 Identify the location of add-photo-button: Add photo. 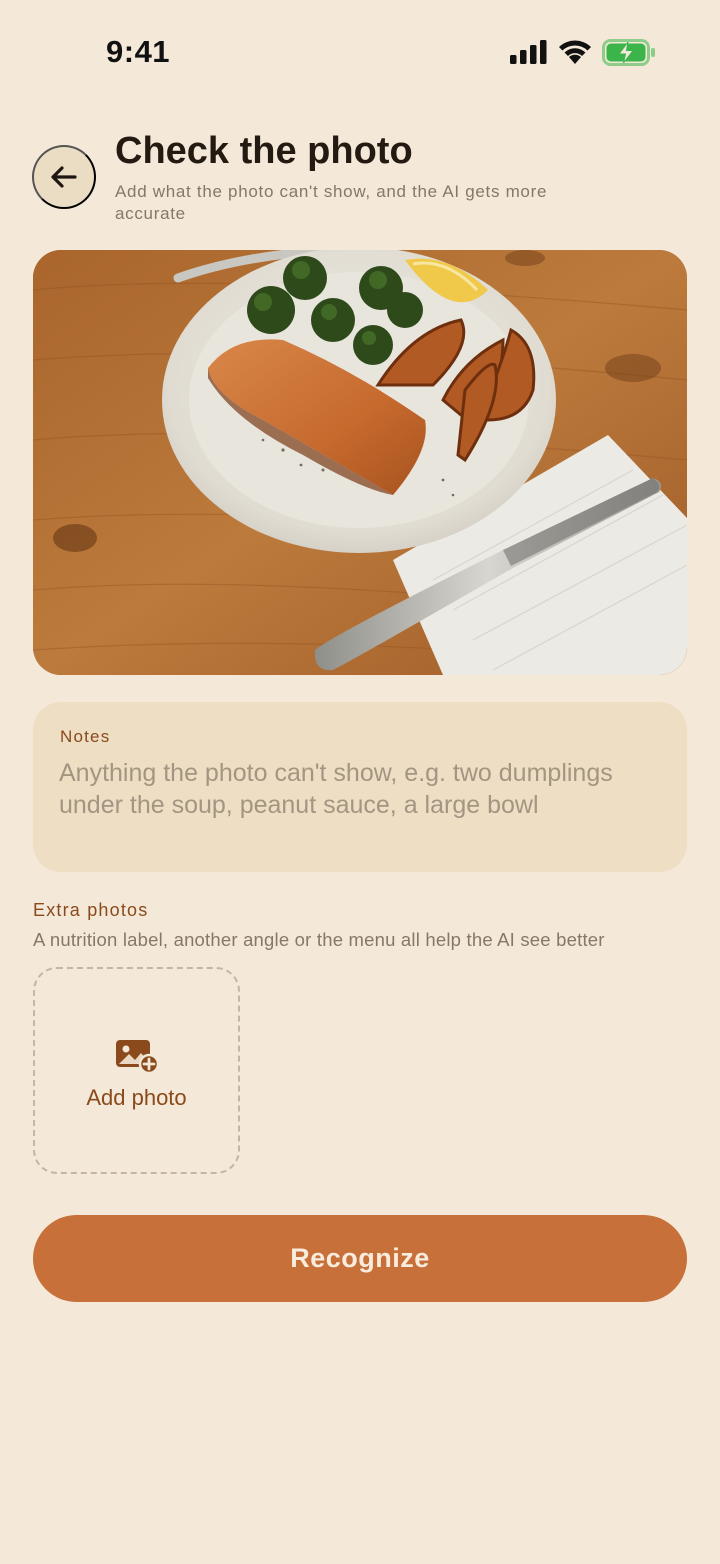
(136, 1070).